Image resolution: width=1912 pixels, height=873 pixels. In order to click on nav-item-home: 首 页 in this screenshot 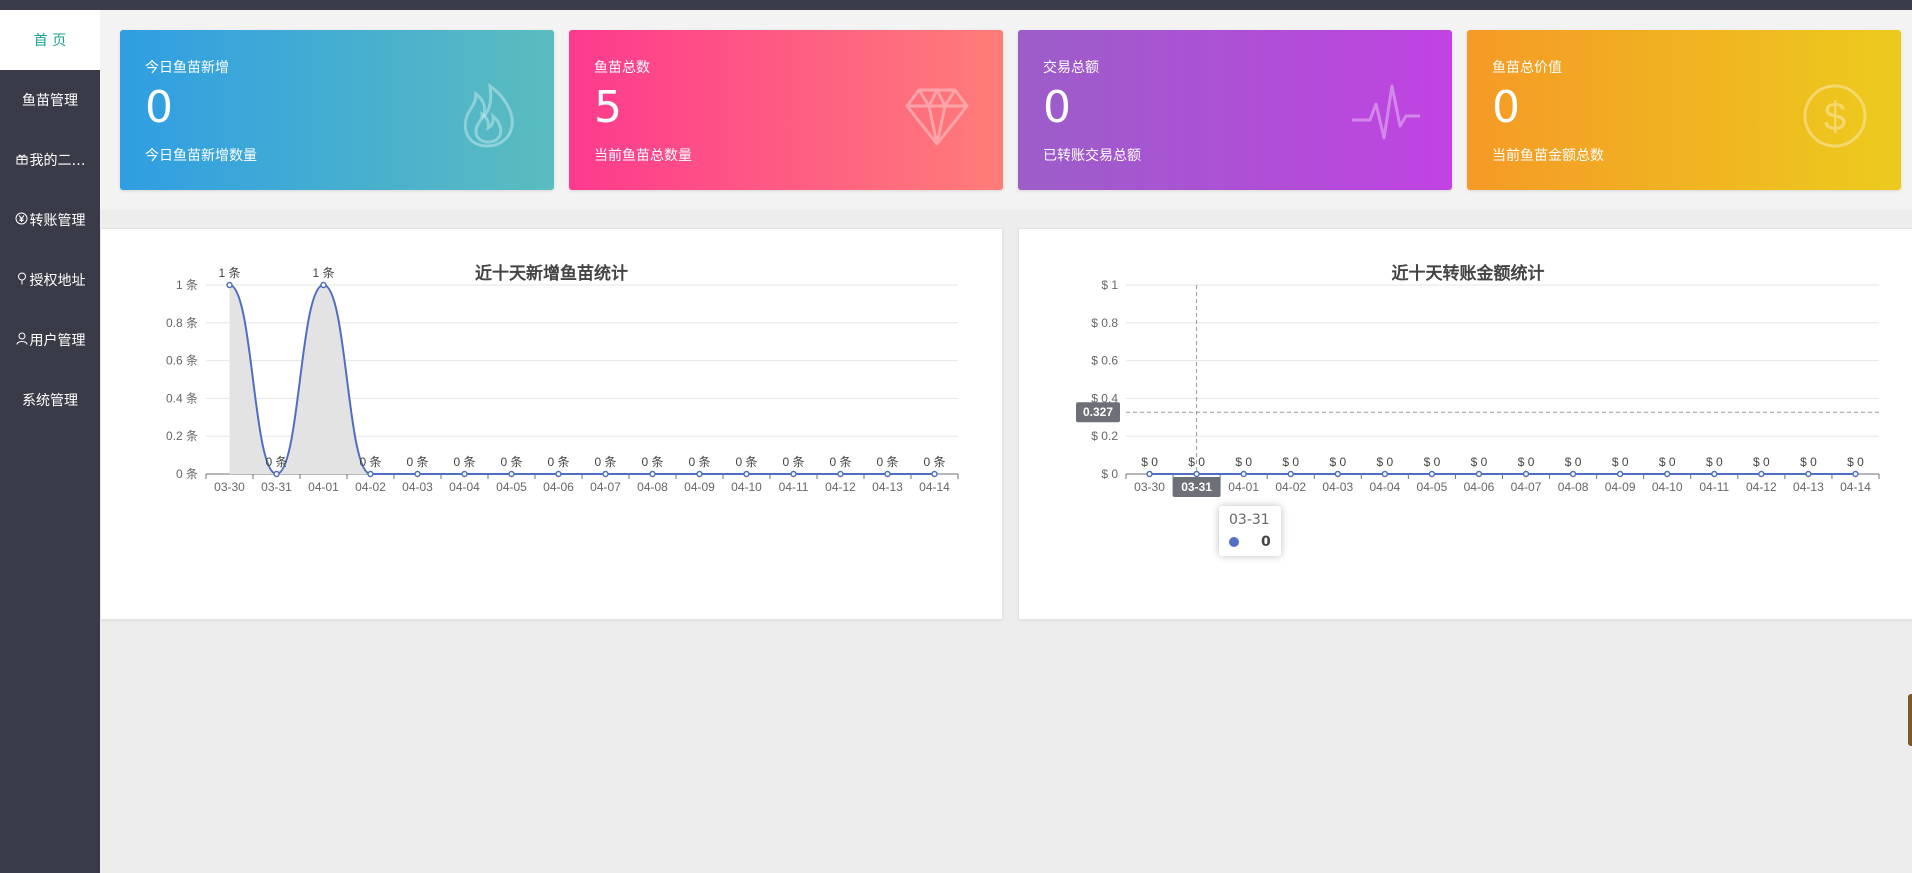, I will do `click(50, 40)`.